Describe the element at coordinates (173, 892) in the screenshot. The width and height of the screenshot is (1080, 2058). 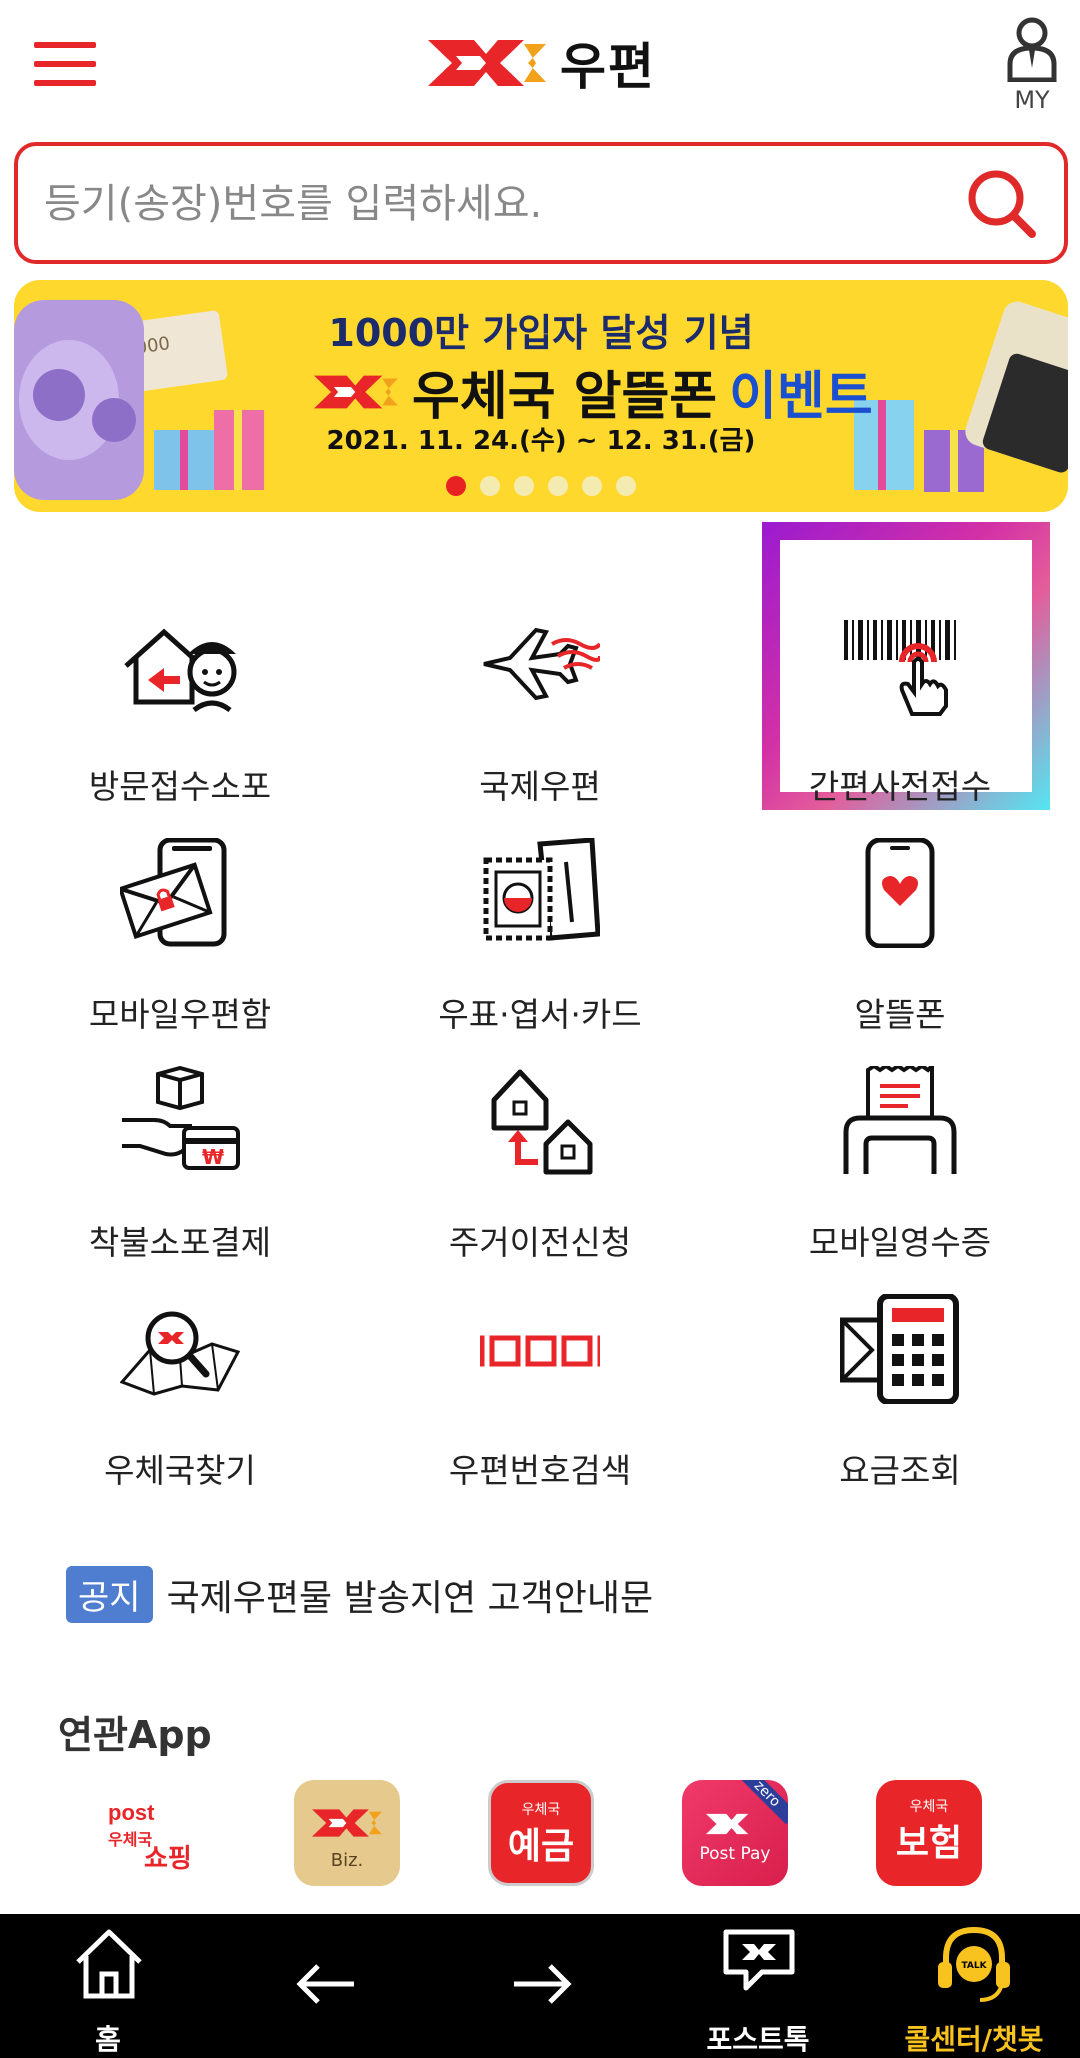
I see `mobile-mailbox-icon` at that location.